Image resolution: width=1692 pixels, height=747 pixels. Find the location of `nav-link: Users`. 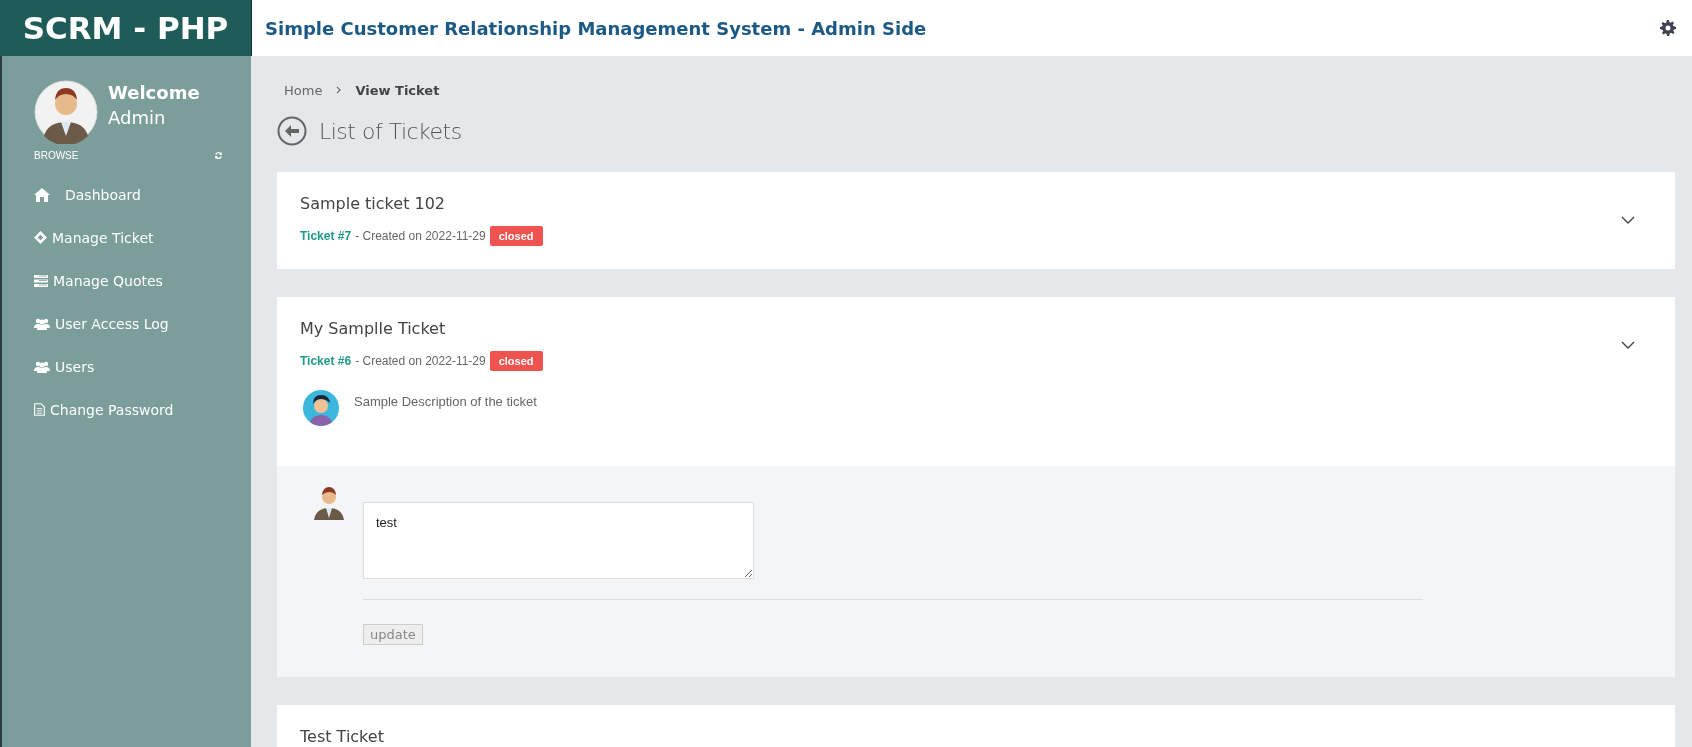

nav-link: Users is located at coordinates (142, 366).